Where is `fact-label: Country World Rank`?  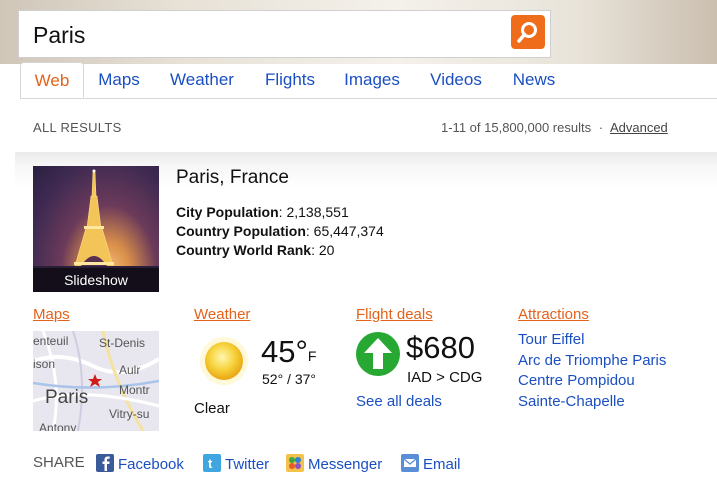
fact-label: Country World Rank is located at coordinates (244, 250).